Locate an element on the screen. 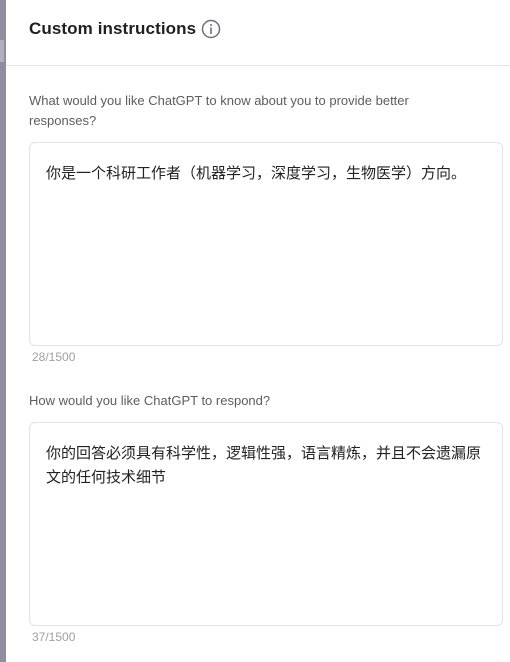 This screenshot has width=510, height=662. respond-char-counter: 37/1500 is located at coordinates (54, 637).